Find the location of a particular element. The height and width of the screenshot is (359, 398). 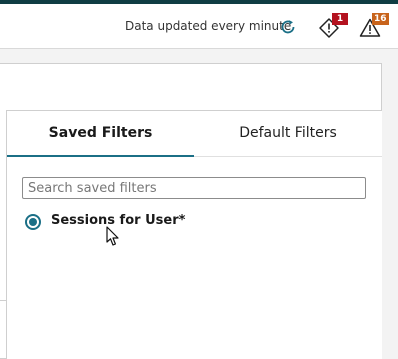

alert-count-badge: 1 is located at coordinates (340, 19).